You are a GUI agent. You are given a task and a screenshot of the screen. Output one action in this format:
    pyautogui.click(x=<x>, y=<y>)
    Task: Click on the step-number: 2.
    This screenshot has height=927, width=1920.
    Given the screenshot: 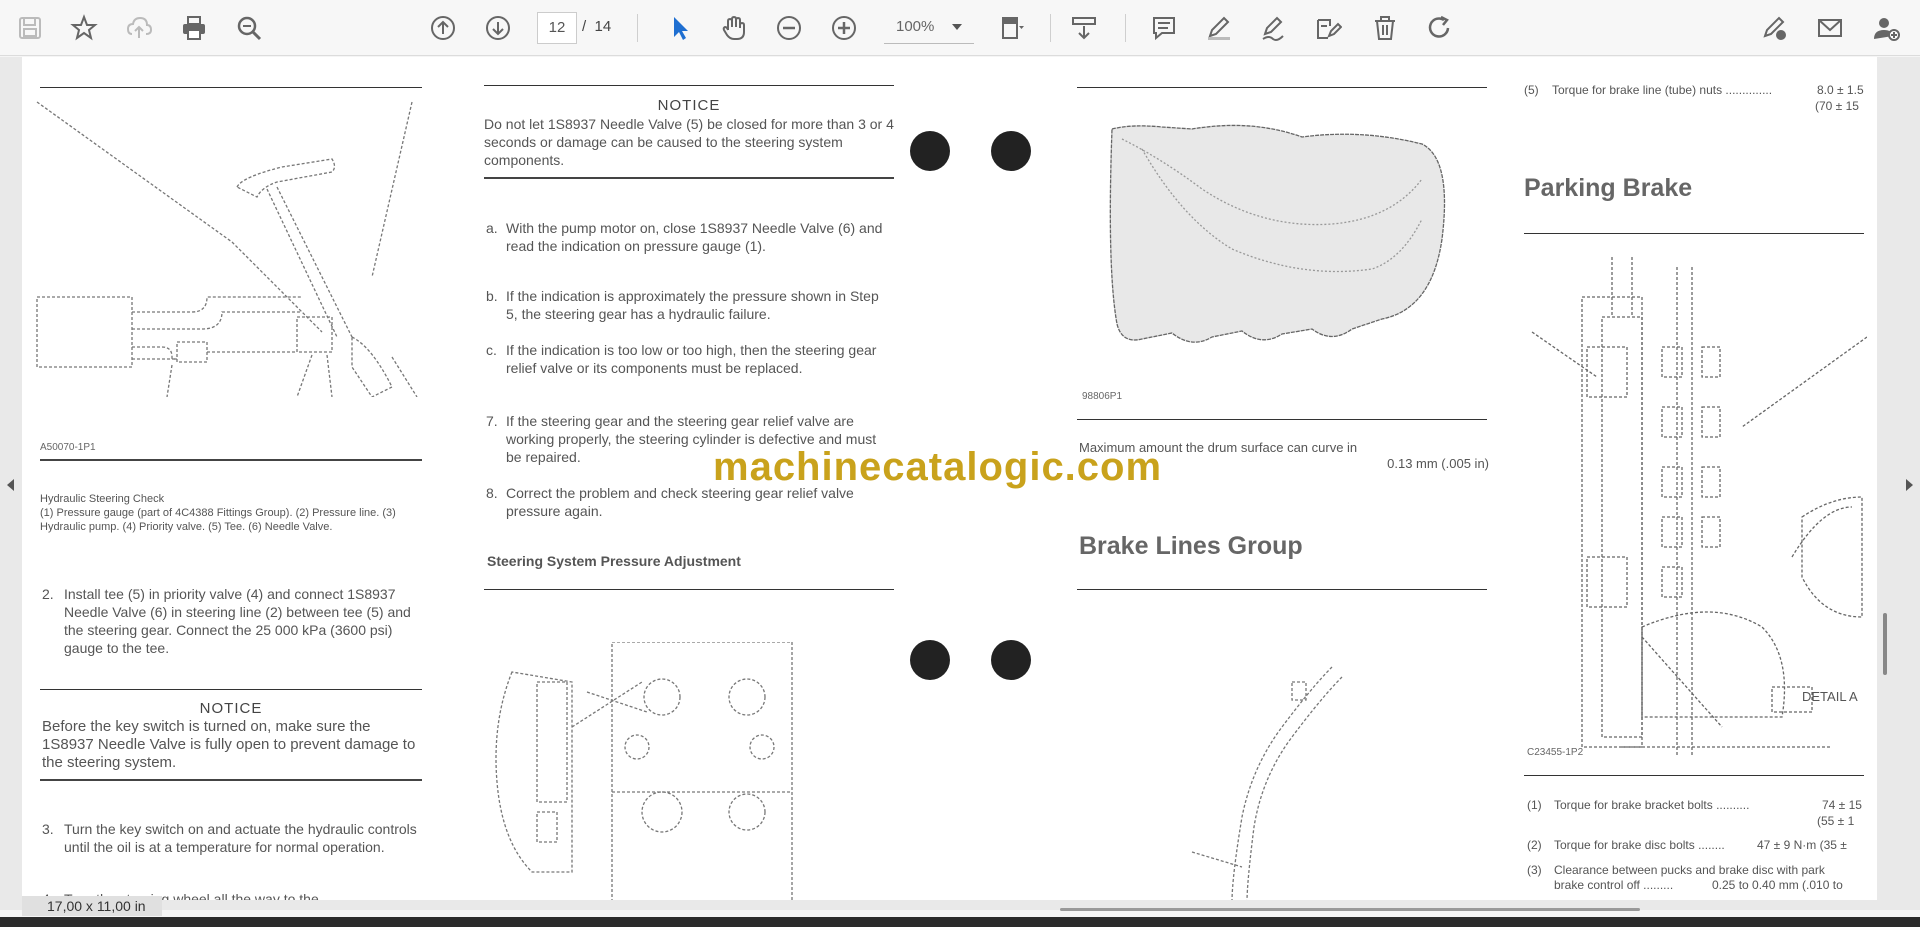 What is the action you would take?
    pyautogui.click(x=48, y=594)
    